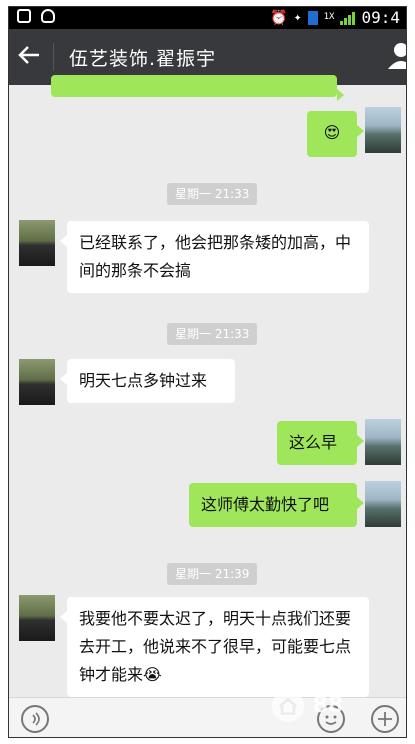  Describe the element at coordinates (48, 16) in the screenshot. I see `shield-icon` at that location.